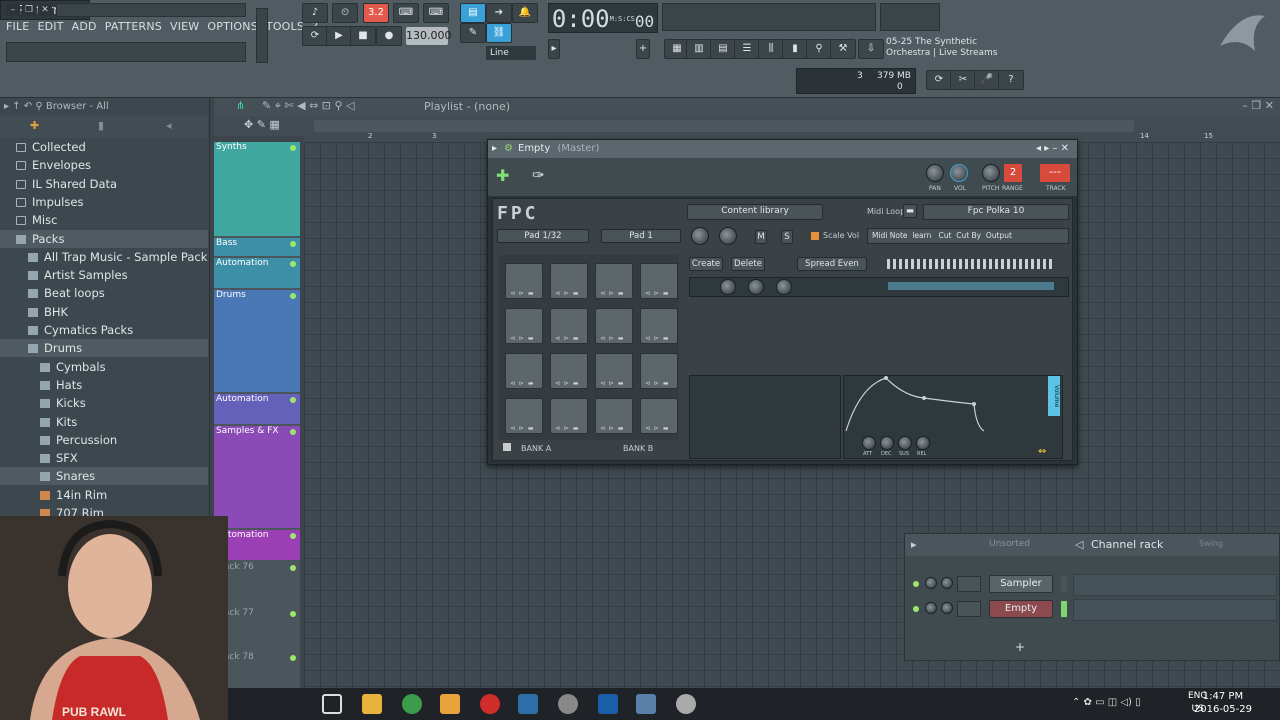 The height and width of the screenshot is (720, 1280). What do you see at coordinates (905, 443) in the screenshot?
I see `sustain-knob` at bounding box center [905, 443].